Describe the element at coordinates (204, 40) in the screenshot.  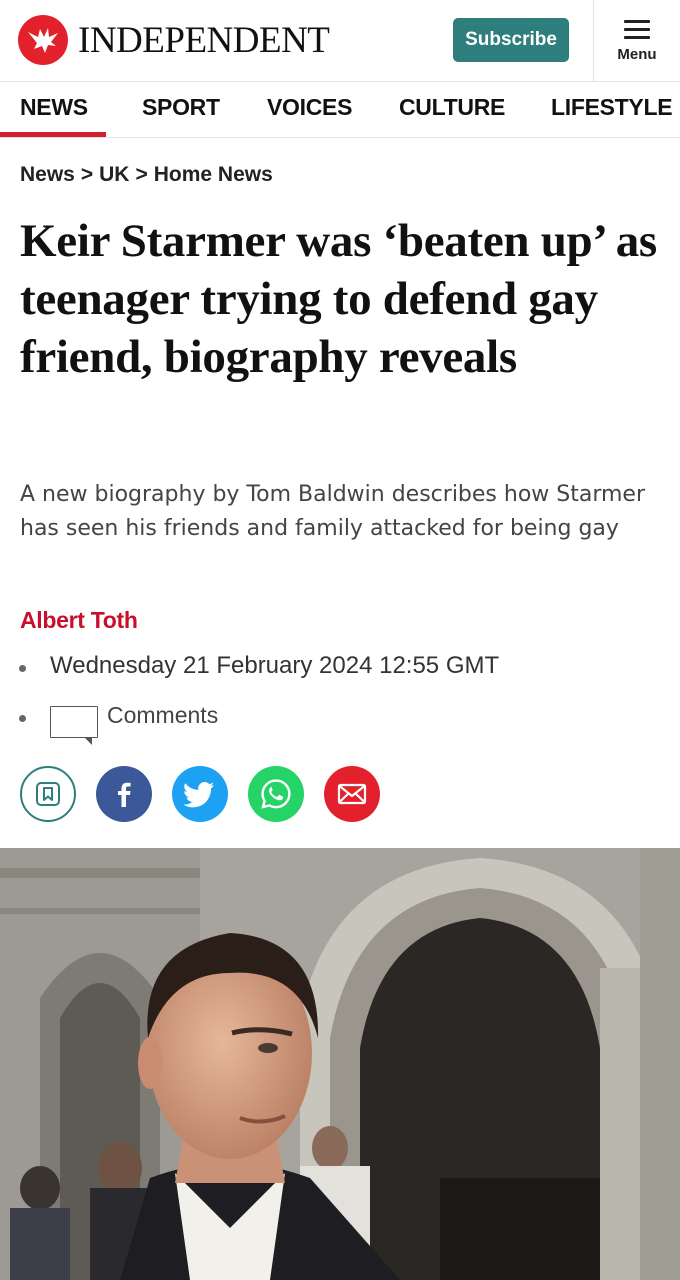
I see `logo-wordmark: INDEPENDENT` at that location.